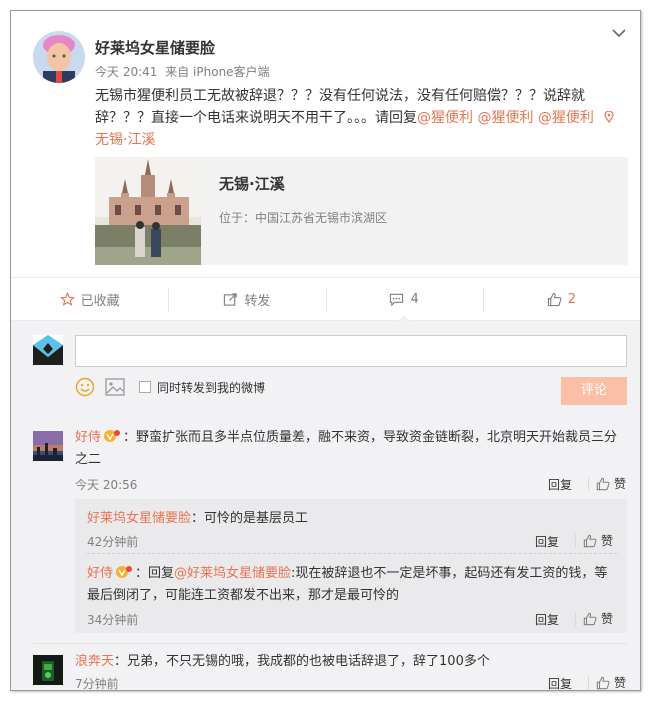 This screenshot has width=651, height=701. What do you see at coordinates (308, 661) in the screenshot?
I see `comment-content: 兄弟，不只无锡的哦，我成都的也被电话辞退了，辞了100多个` at bounding box center [308, 661].